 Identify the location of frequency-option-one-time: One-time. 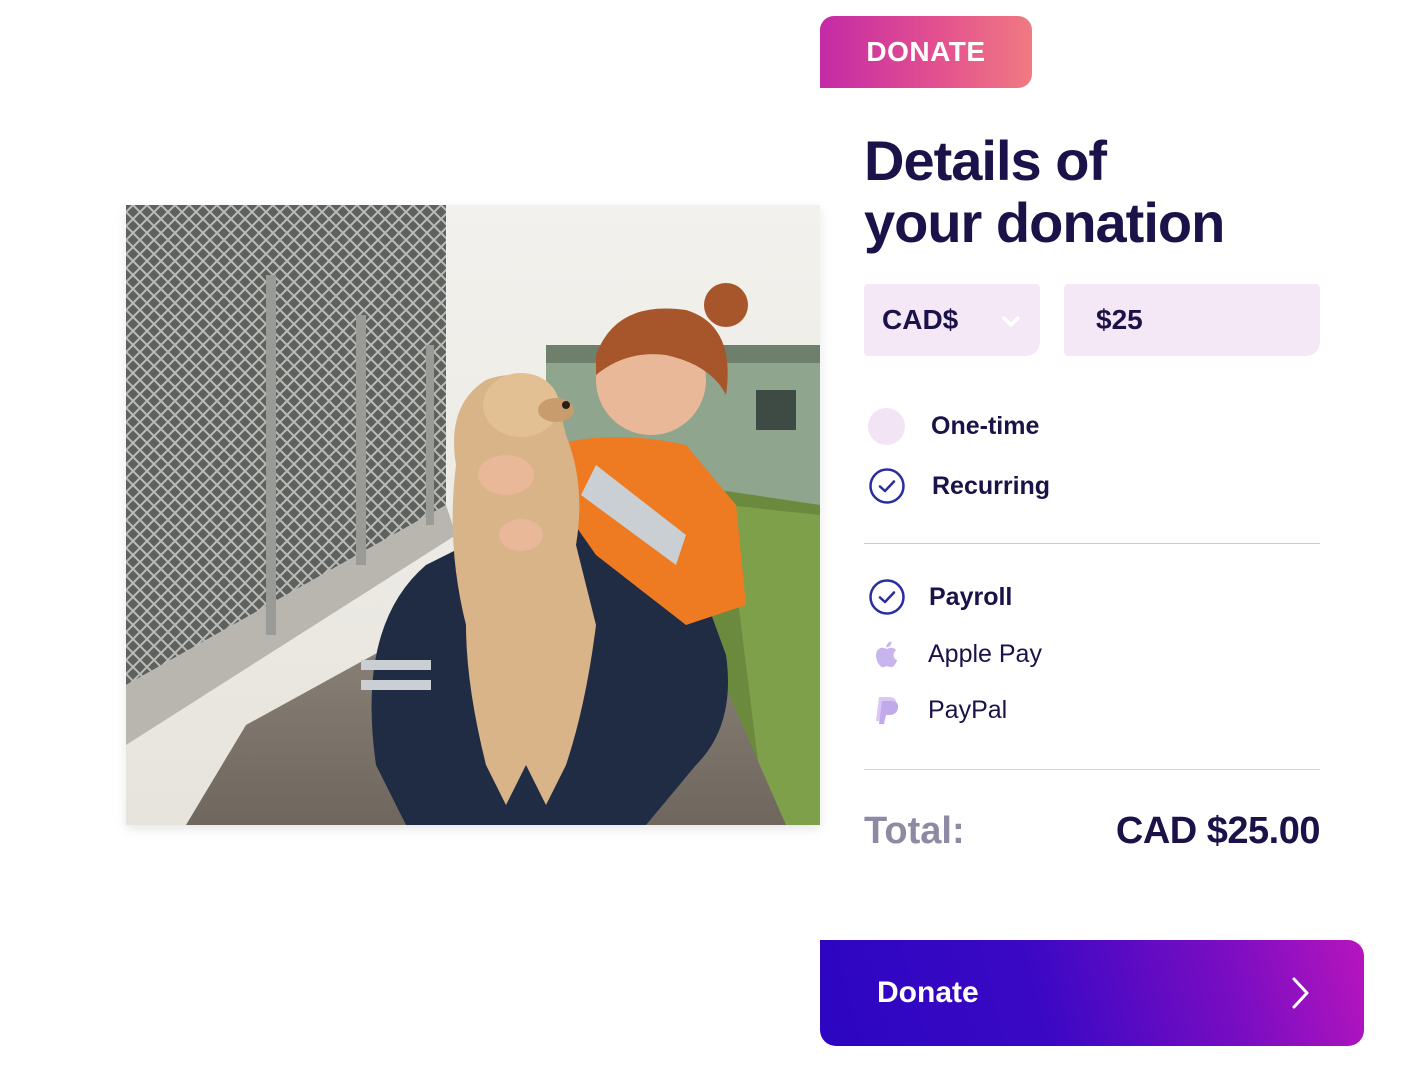
(953, 426).